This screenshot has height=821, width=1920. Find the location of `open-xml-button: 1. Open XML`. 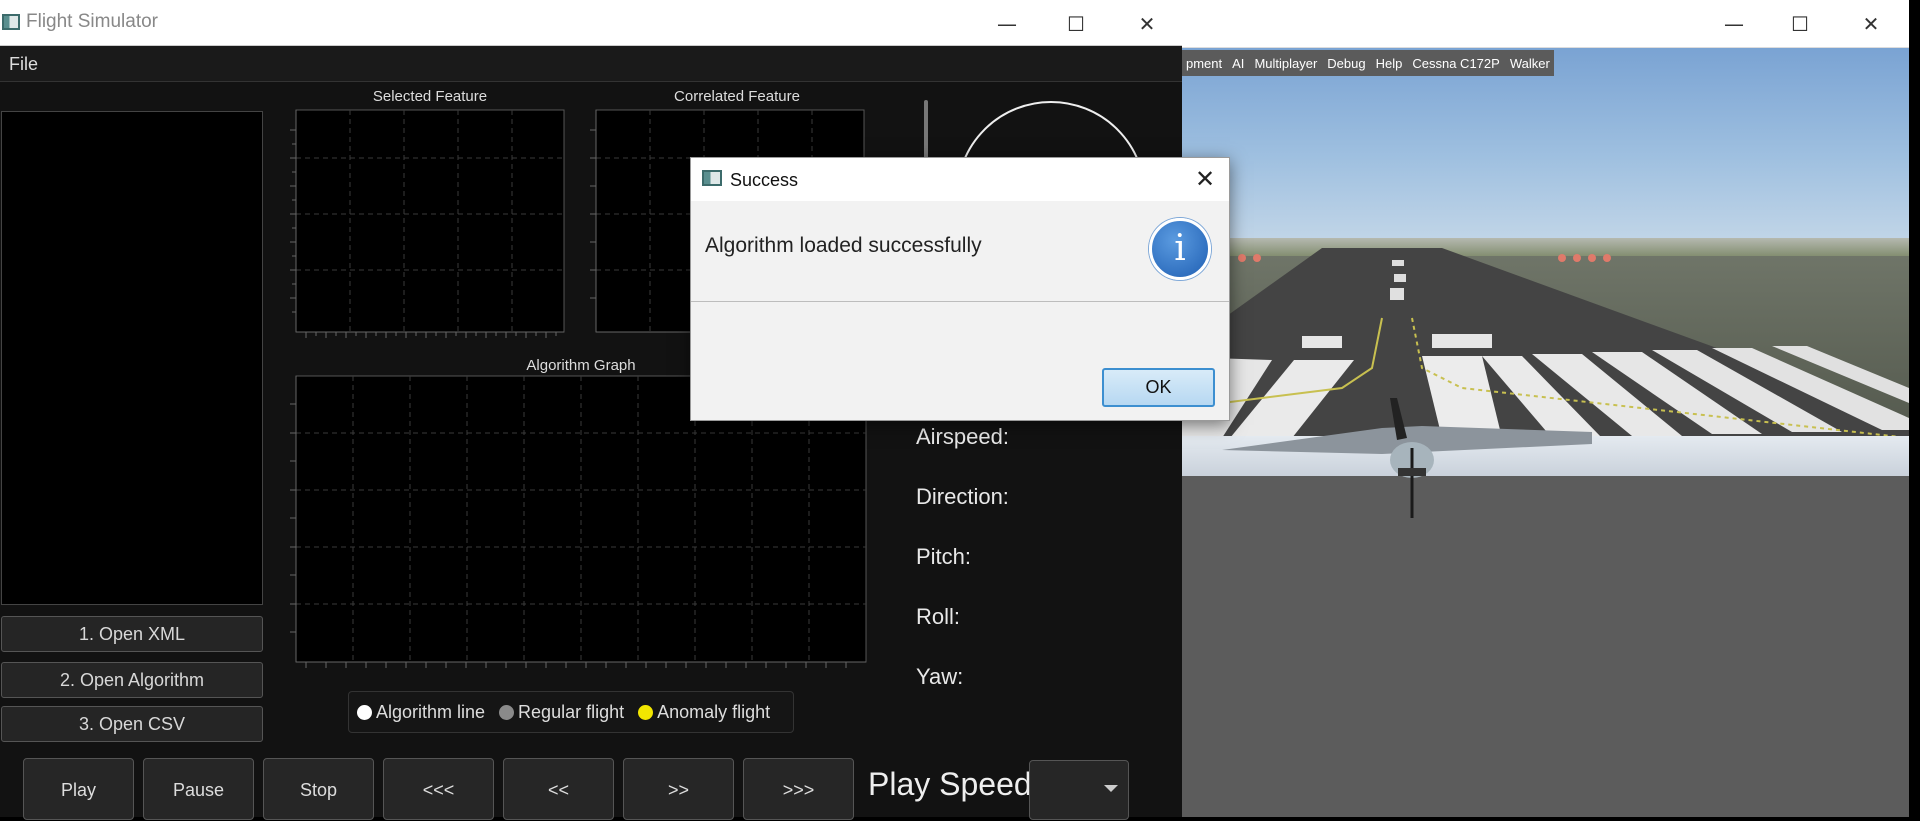

open-xml-button: 1. Open XML is located at coordinates (132, 634).